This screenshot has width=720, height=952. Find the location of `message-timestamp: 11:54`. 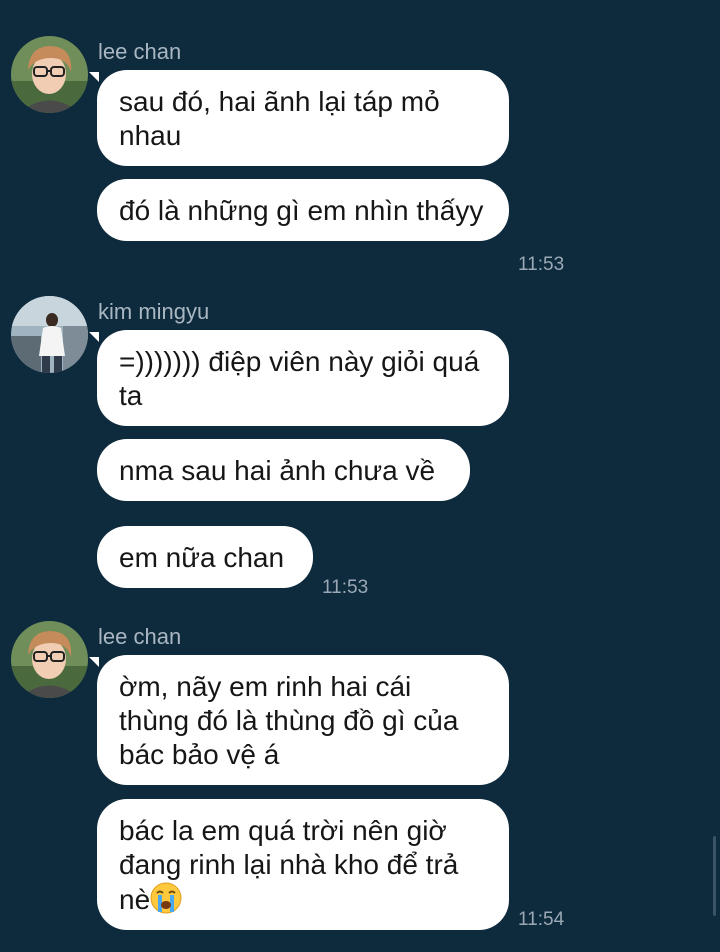

message-timestamp: 11:54 is located at coordinates (541, 919).